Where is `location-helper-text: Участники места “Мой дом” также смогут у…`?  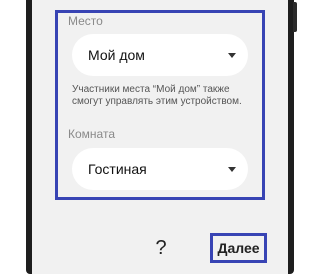 location-helper-text: Участники места “Мой дом” также смогут у… is located at coordinates (157, 95).